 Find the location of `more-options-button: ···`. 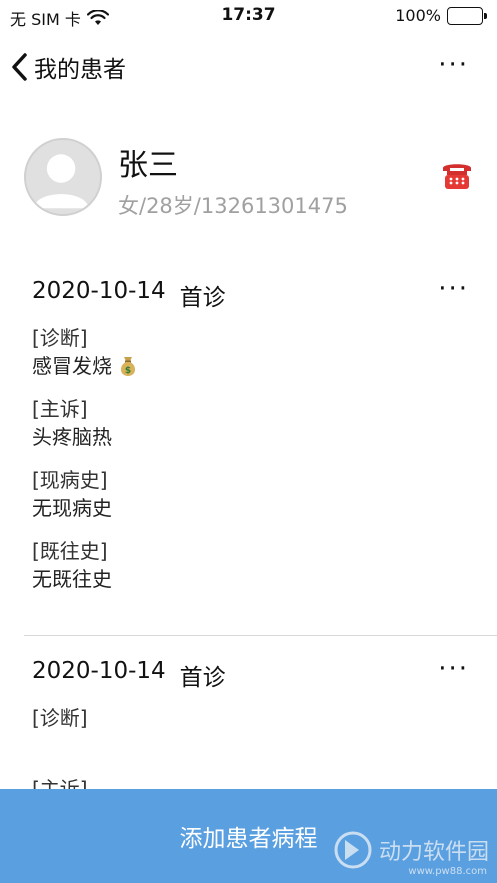

more-options-button: ··· is located at coordinates (453, 65).